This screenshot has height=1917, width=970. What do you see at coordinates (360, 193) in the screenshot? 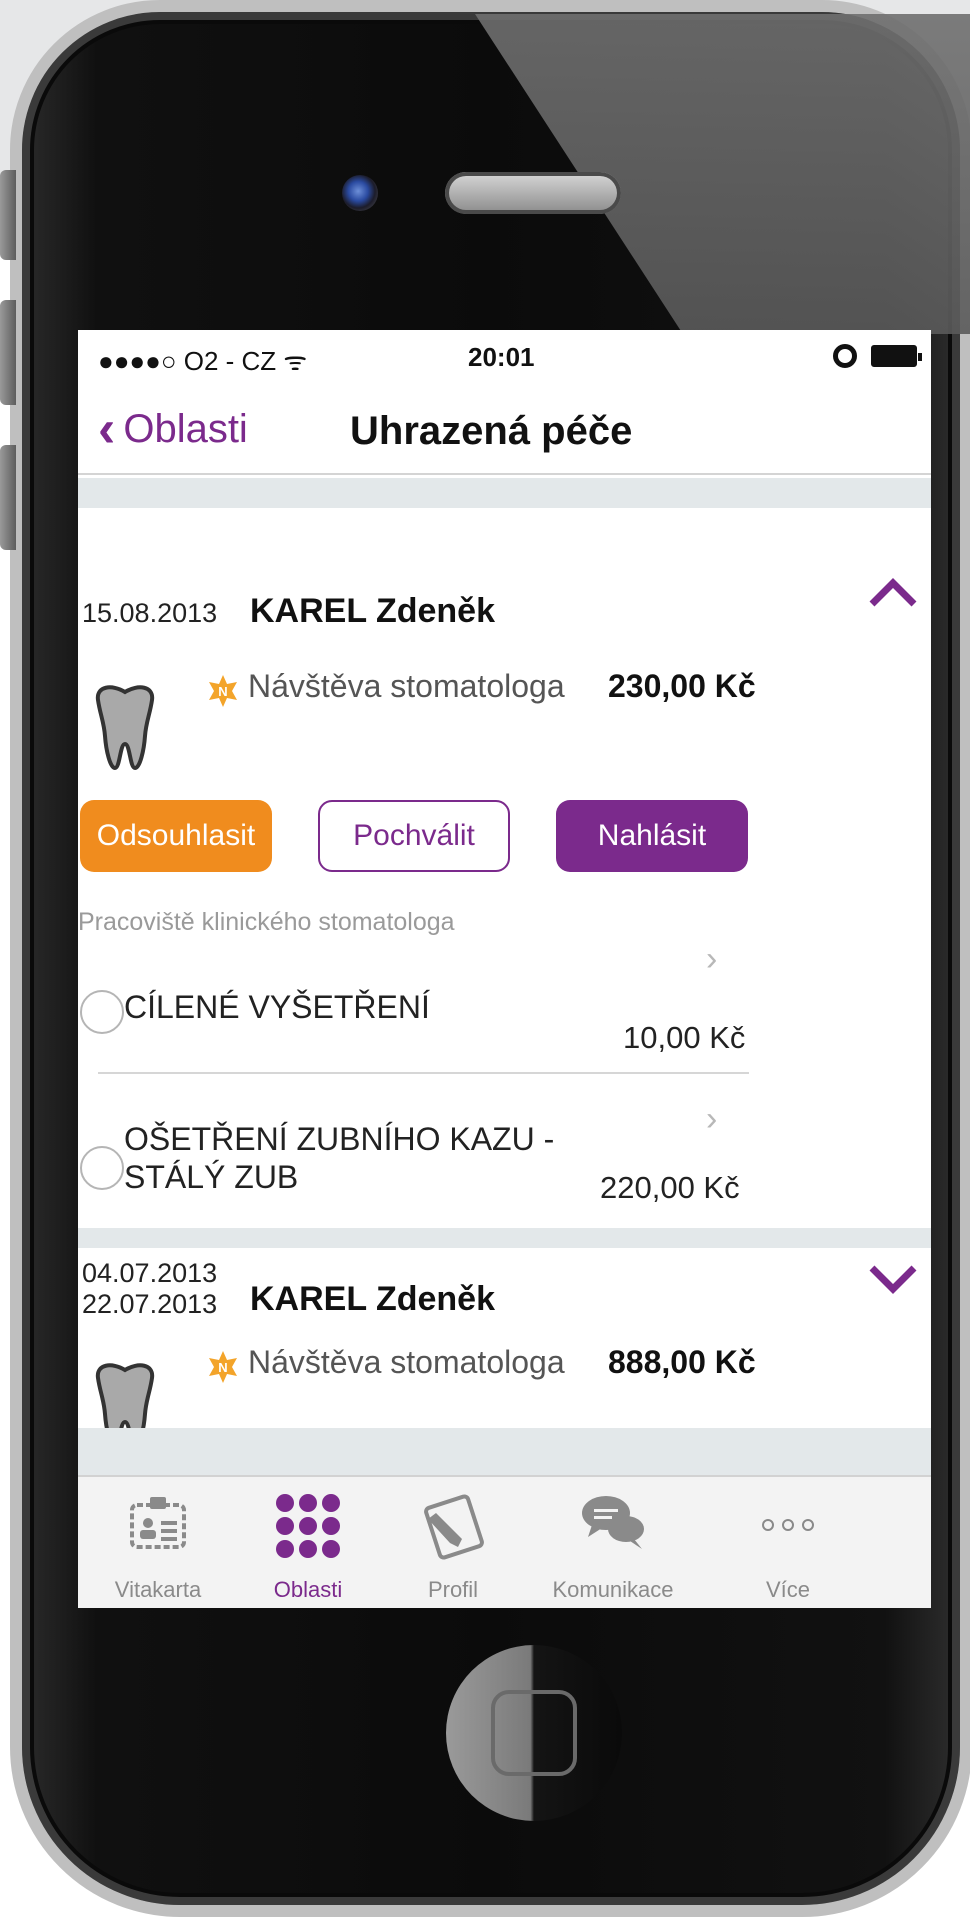
I see `front-camera` at bounding box center [360, 193].